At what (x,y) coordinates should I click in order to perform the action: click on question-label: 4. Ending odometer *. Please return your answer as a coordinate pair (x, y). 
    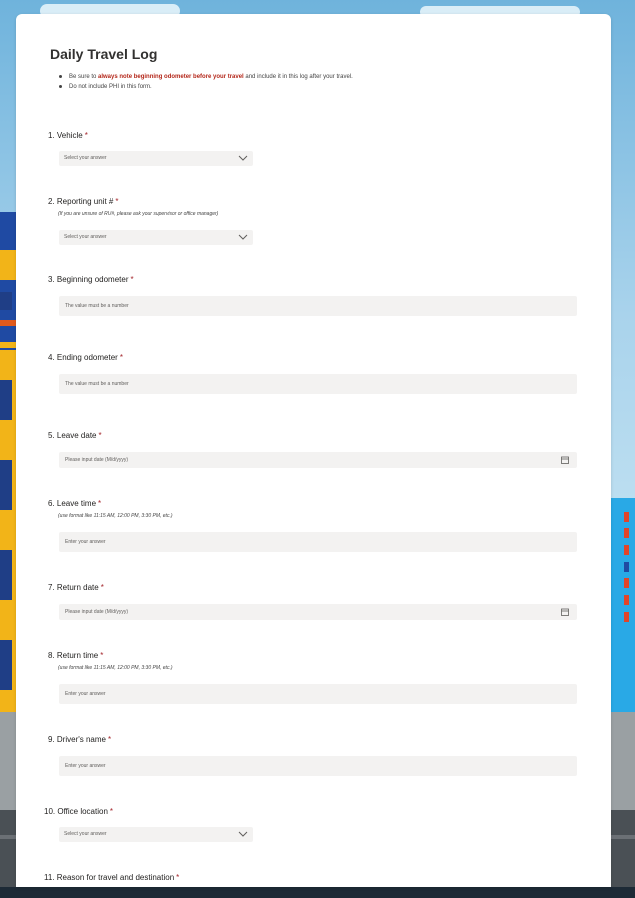
    Looking at the image, I should click on (85, 357).